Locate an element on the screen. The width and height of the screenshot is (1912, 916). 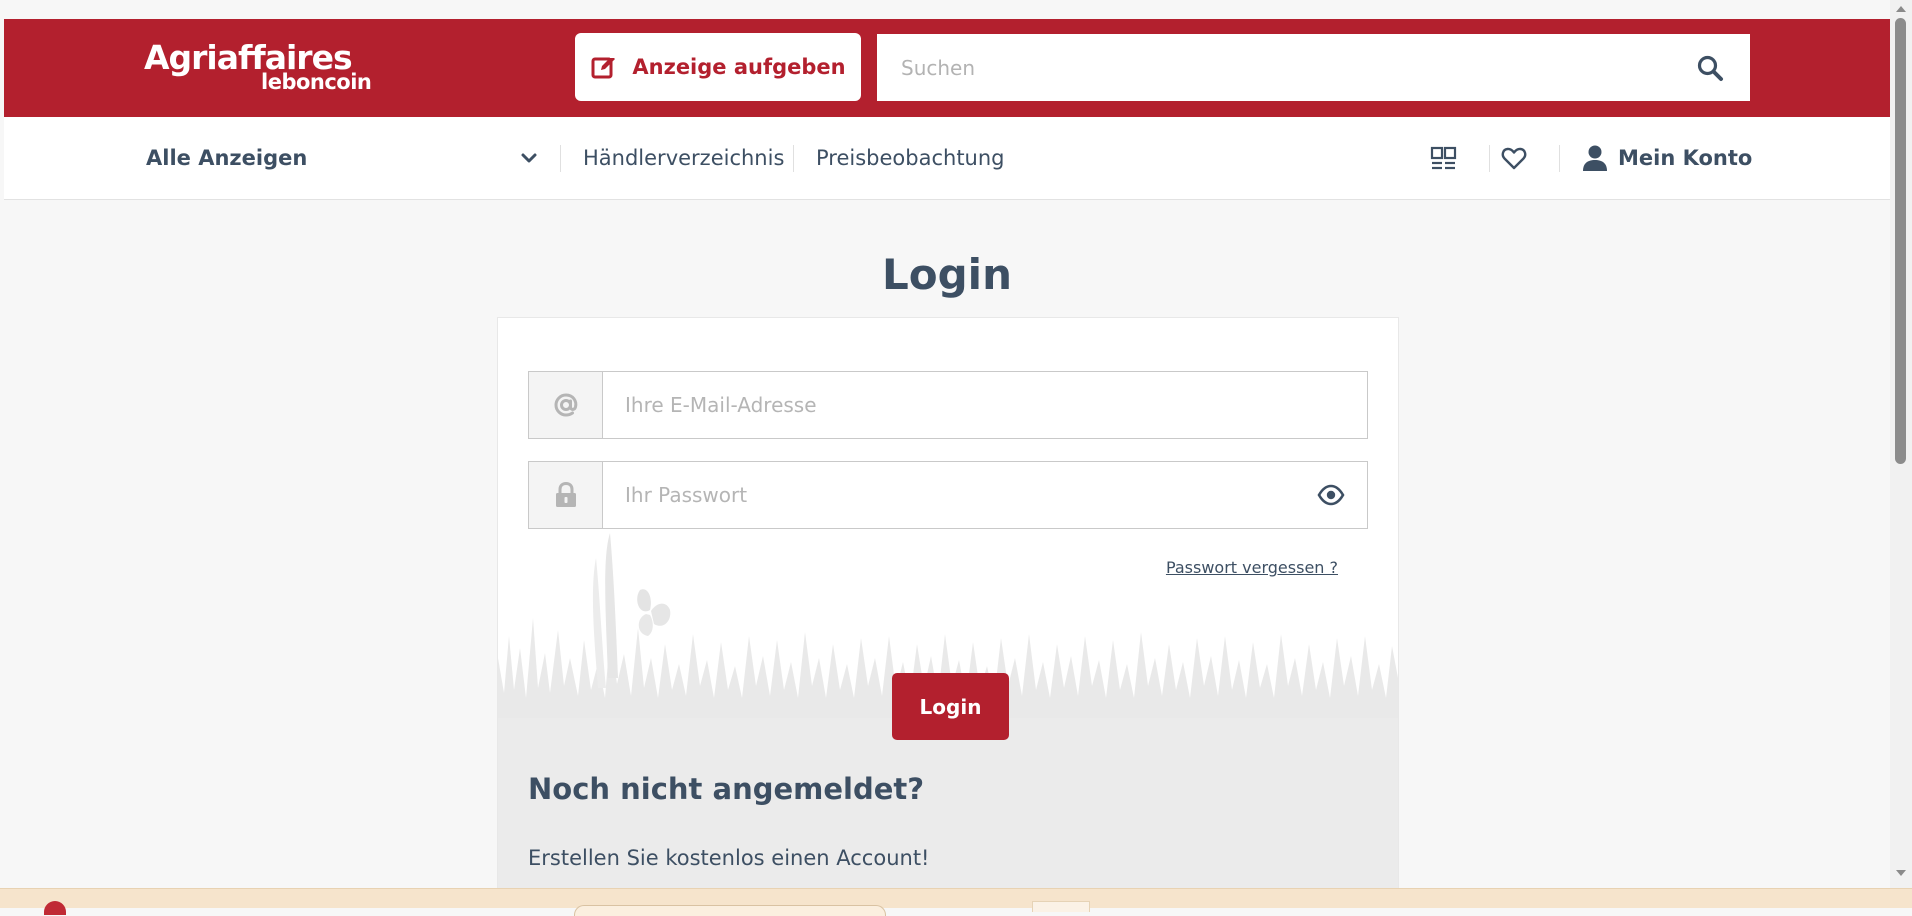
price-watch-link: Preisbeobachtung is located at coordinates (910, 158).